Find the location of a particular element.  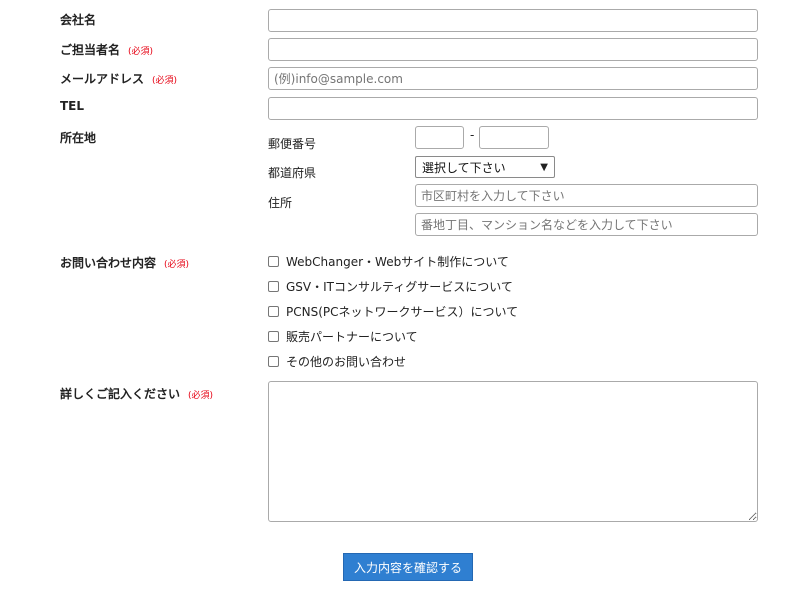

address-label: 所在地 is located at coordinates (78, 138).